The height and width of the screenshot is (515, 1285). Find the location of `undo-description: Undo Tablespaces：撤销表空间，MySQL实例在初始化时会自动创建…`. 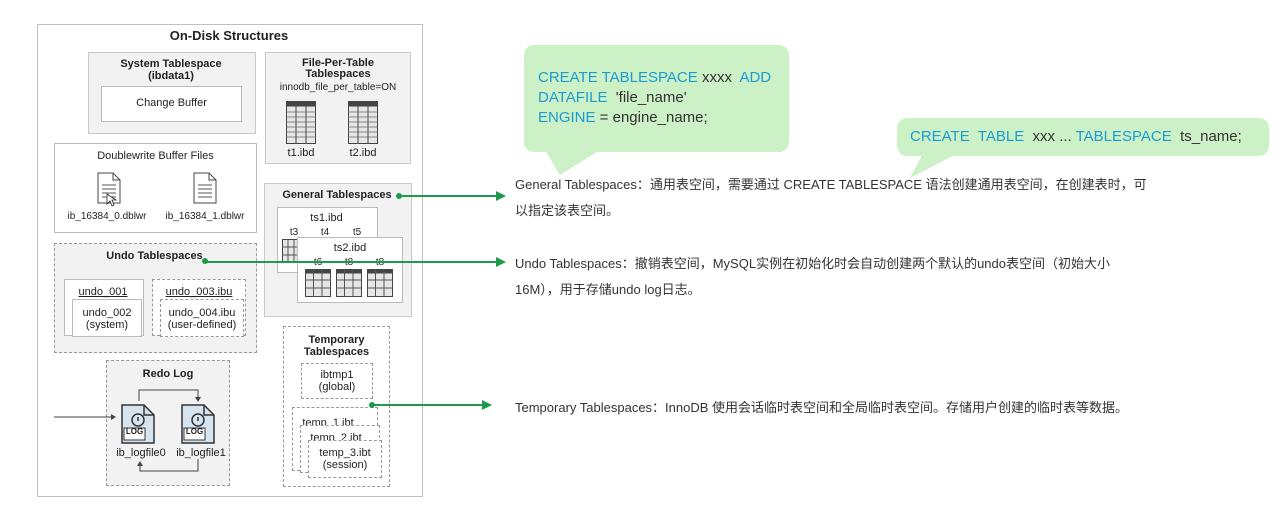

undo-description: Undo Tablespaces：撤销表空间，MySQL实例在初始化时会自动创建… is located at coordinates (812, 277).